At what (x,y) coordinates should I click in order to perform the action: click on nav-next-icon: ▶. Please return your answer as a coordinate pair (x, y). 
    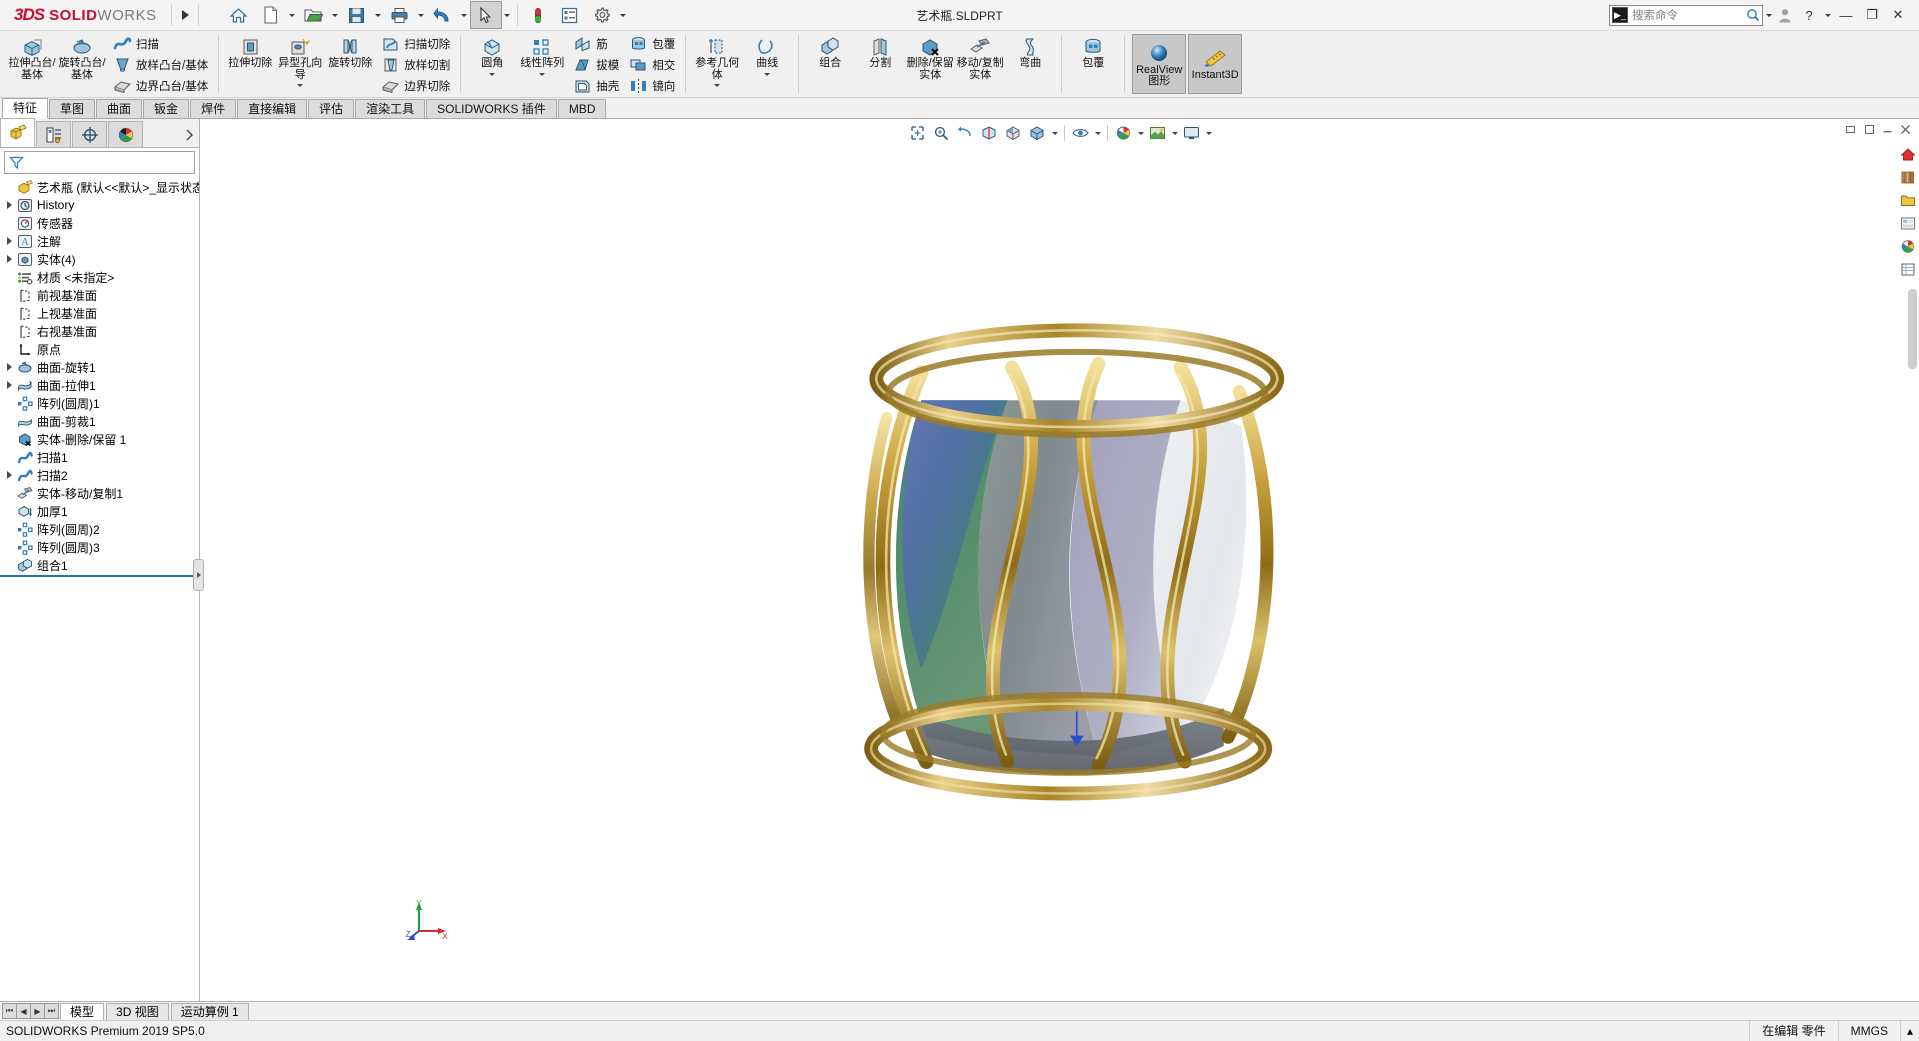
    Looking at the image, I should click on (37, 1011).